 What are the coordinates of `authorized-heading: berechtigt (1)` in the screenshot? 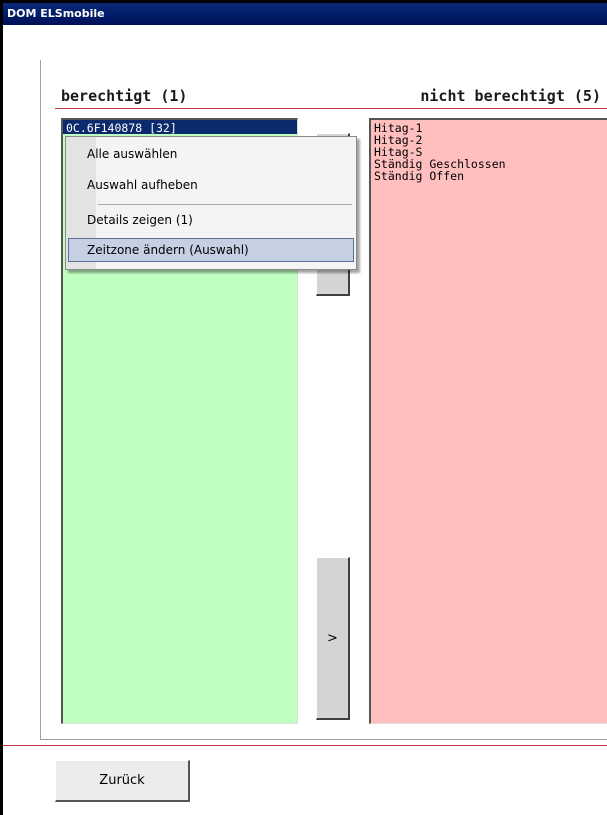 It's located at (124, 96).